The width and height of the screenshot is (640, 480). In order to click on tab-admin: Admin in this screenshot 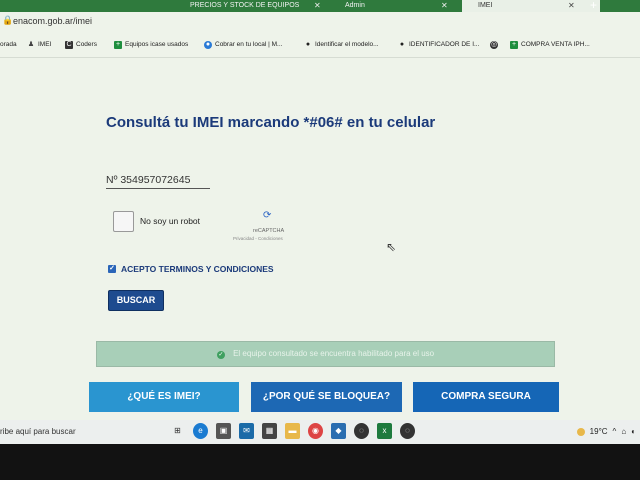, I will do `click(395, 6)`.